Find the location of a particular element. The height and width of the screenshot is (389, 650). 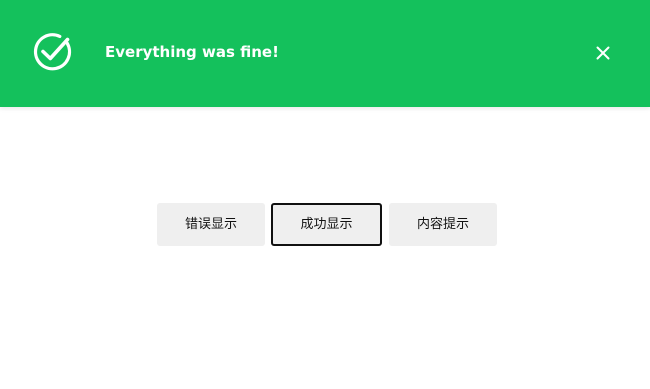

close-icon is located at coordinates (603, 53).